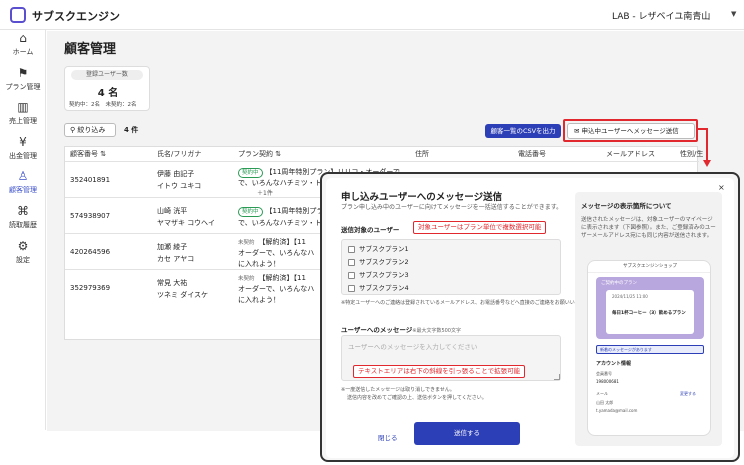  Describe the element at coordinates (378, 248) in the screenshot. I see `plan-checkbox-1: サブスクプラン1` at that location.